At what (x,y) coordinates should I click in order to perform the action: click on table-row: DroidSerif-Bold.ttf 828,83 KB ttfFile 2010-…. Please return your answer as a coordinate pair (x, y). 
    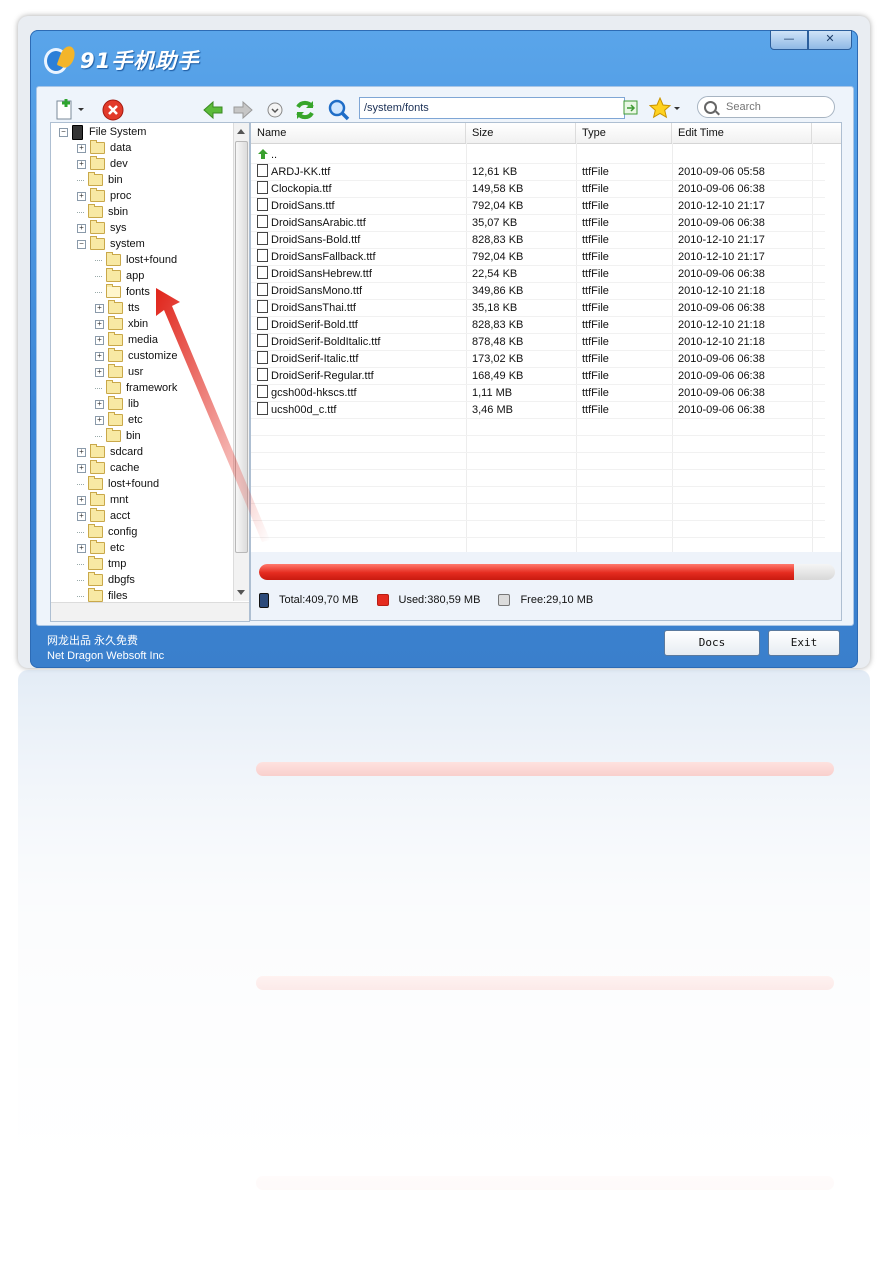
    Looking at the image, I should click on (546, 325).